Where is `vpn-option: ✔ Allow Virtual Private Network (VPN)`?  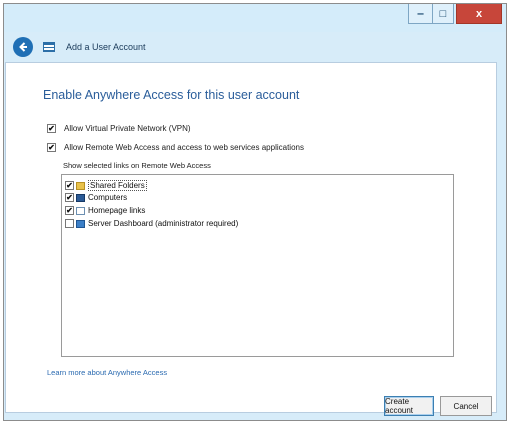 vpn-option: ✔ Allow Virtual Private Network (VPN) is located at coordinates (119, 128).